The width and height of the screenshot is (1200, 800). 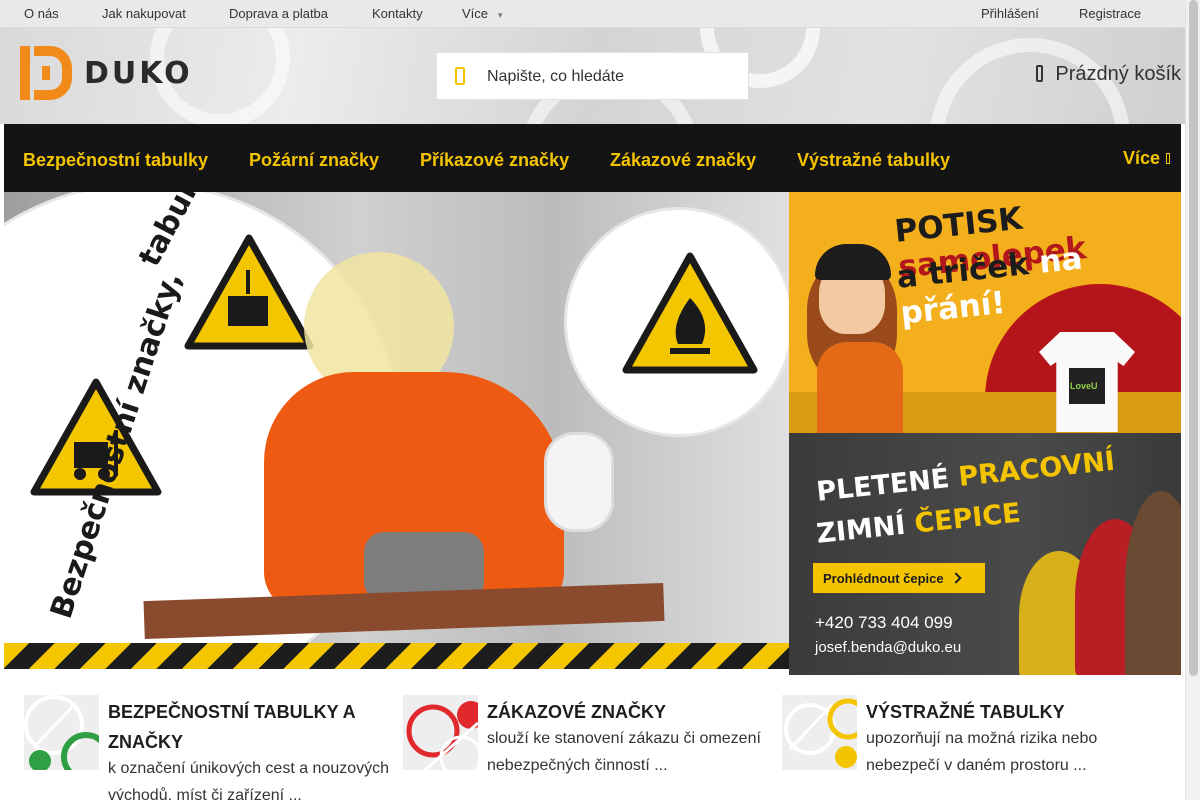 What do you see at coordinates (884, 622) in the screenshot?
I see `promo2-phone: +420 733 404 099` at bounding box center [884, 622].